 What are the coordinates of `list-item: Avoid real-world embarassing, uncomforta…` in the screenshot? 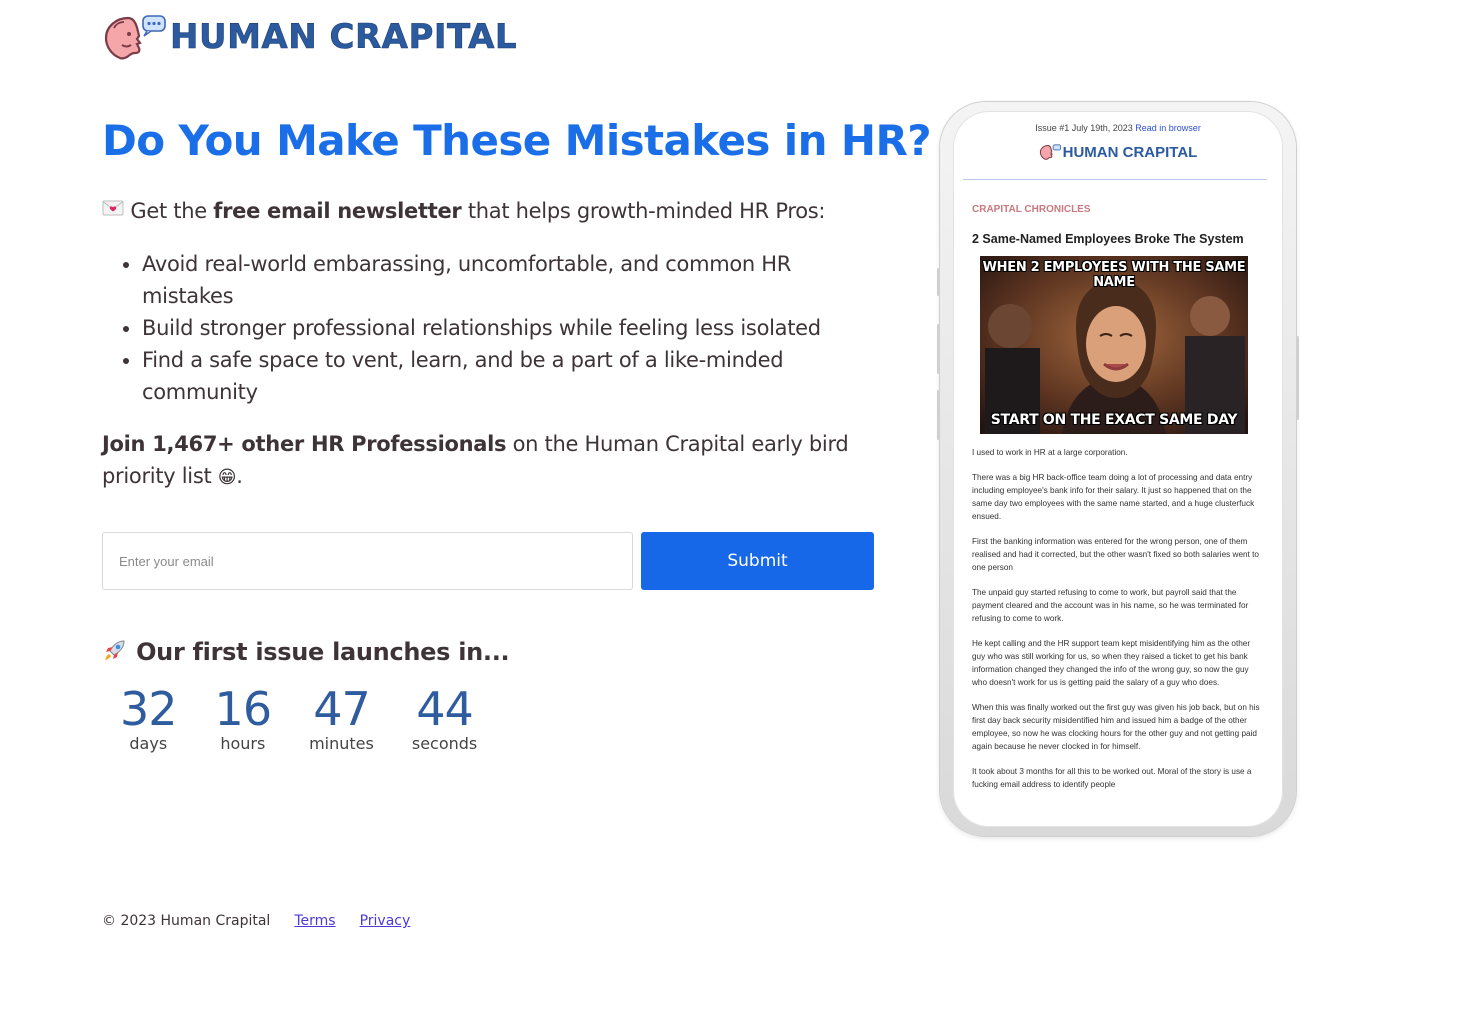 It's located at (502, 280).